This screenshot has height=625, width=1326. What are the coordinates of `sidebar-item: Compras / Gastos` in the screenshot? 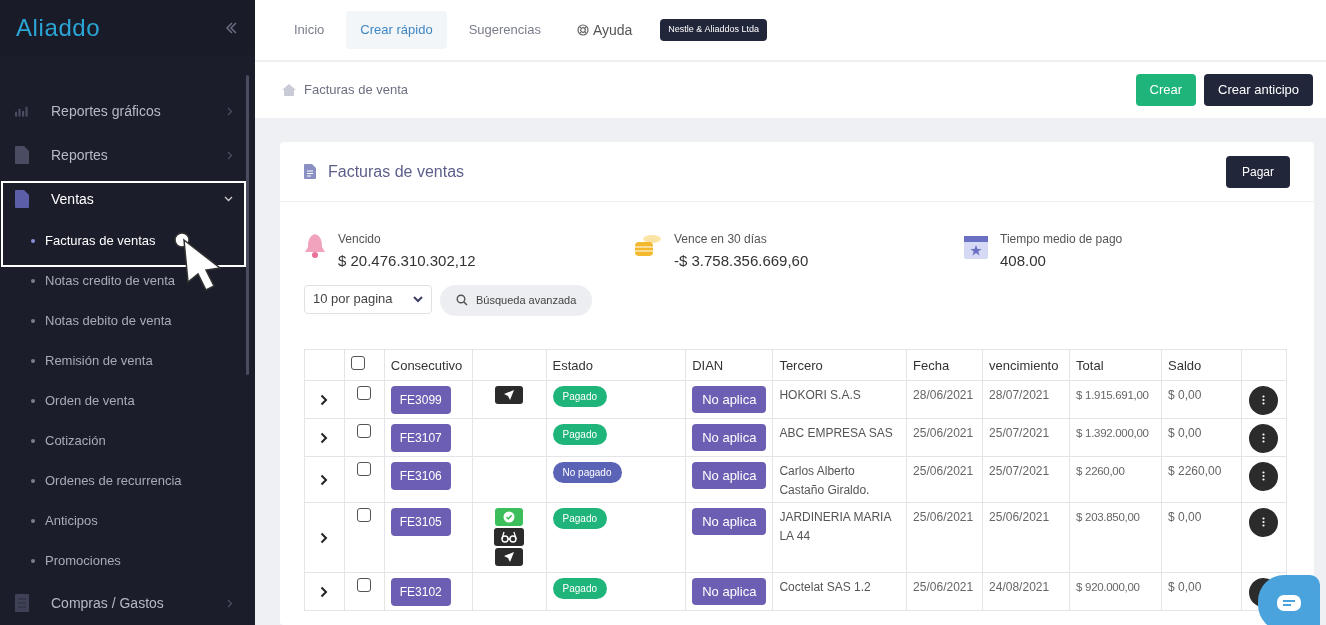 It's located at (127, 603).